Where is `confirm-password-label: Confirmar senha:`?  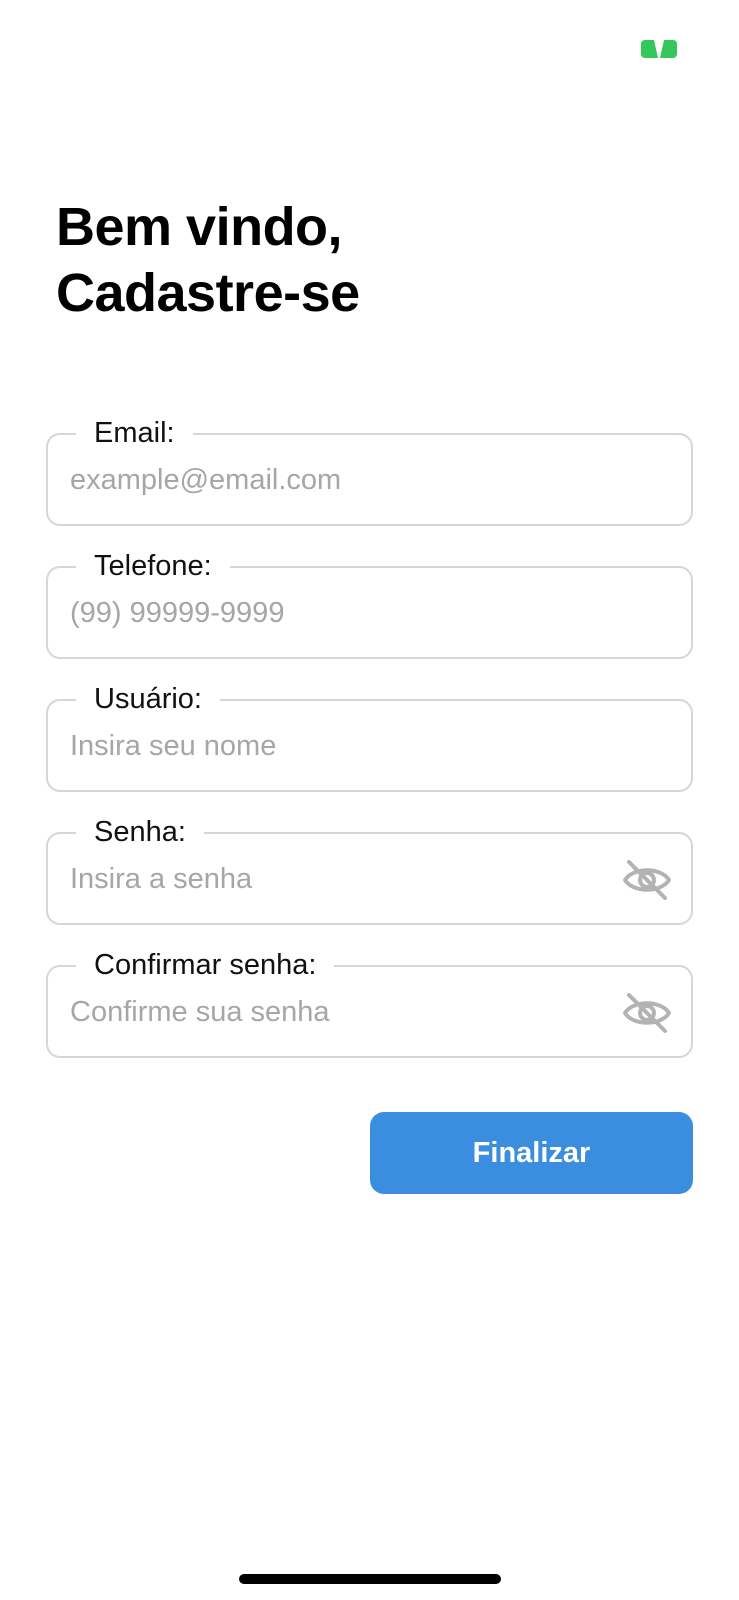 confirm-password-label: Confirmar senha: is located at coordinates (205, 965).